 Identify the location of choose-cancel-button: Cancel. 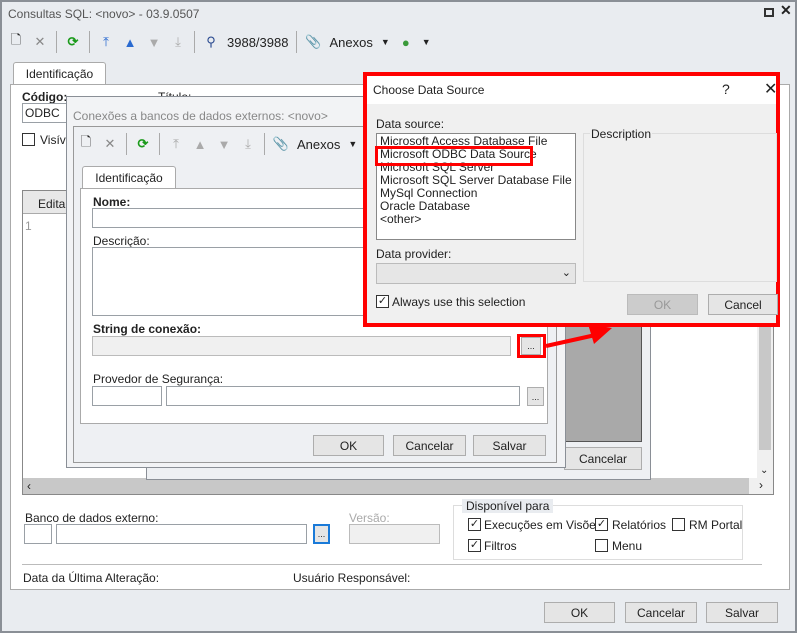
(743, 304).